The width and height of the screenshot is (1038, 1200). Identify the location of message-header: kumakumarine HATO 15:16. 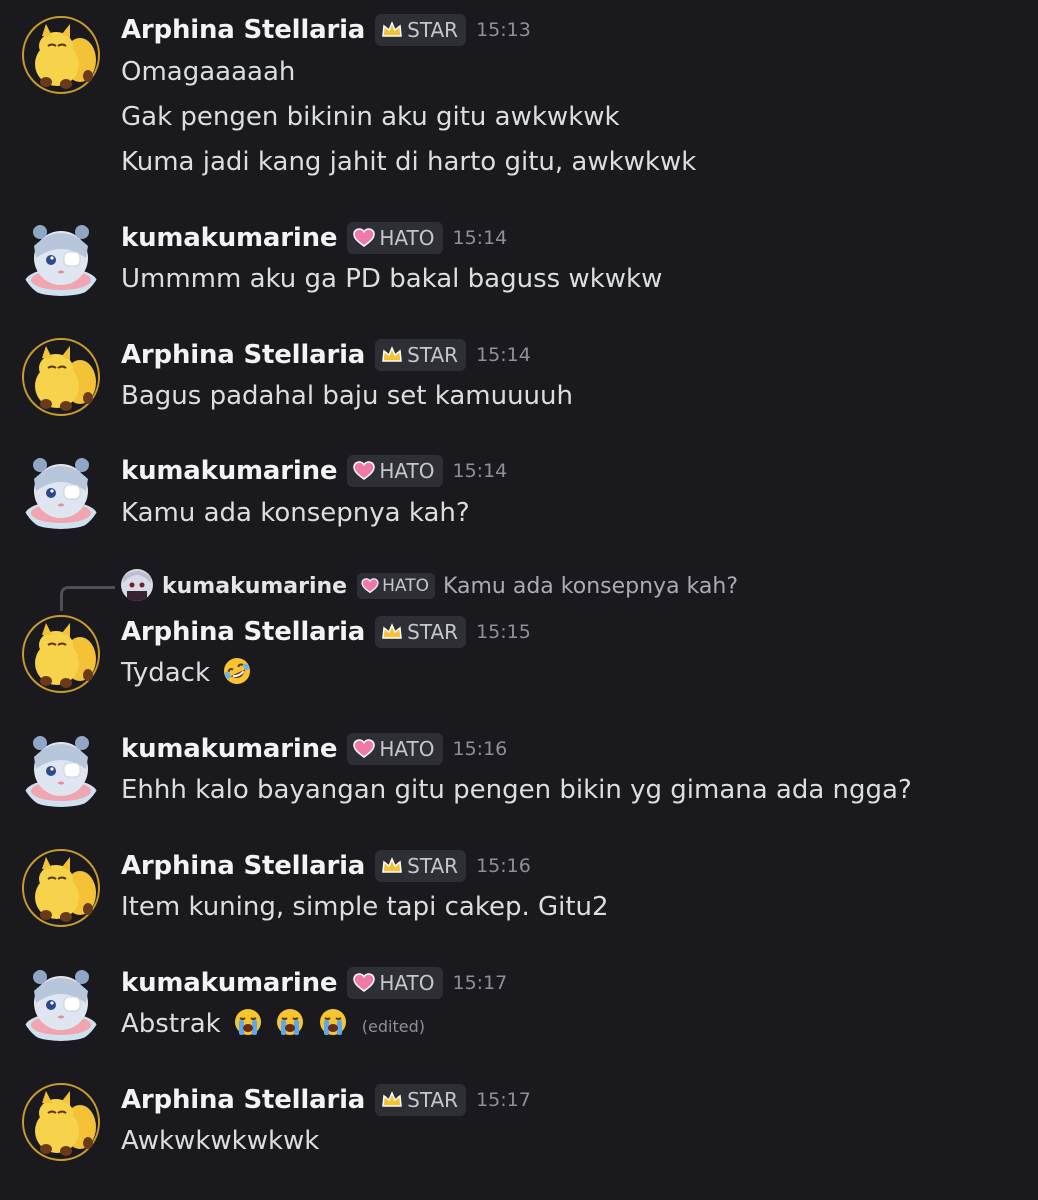
(314, 749).